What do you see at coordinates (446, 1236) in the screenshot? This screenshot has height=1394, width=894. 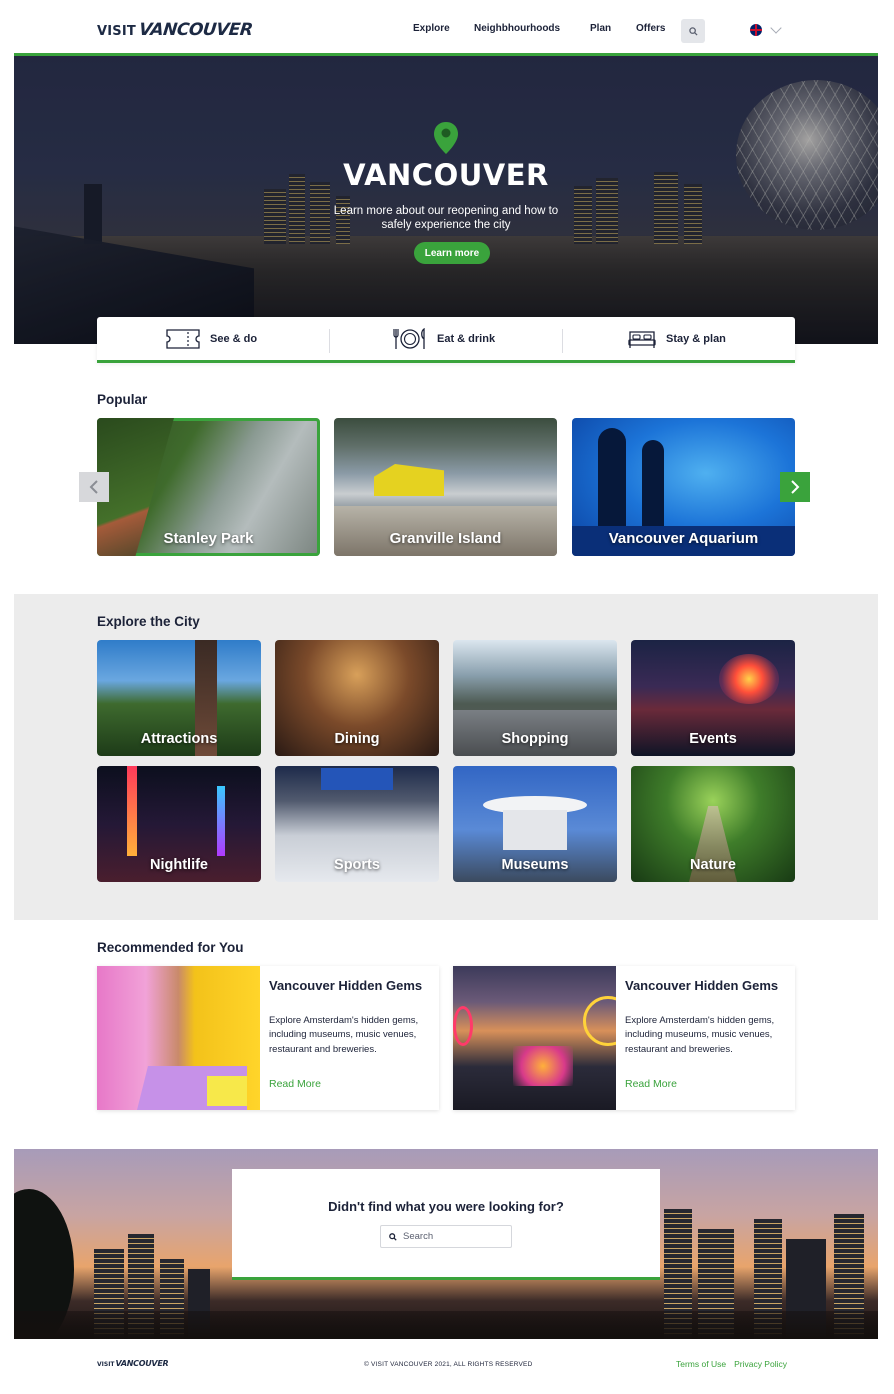 I see `search-input: Search` at bounding box center [446, 1236].